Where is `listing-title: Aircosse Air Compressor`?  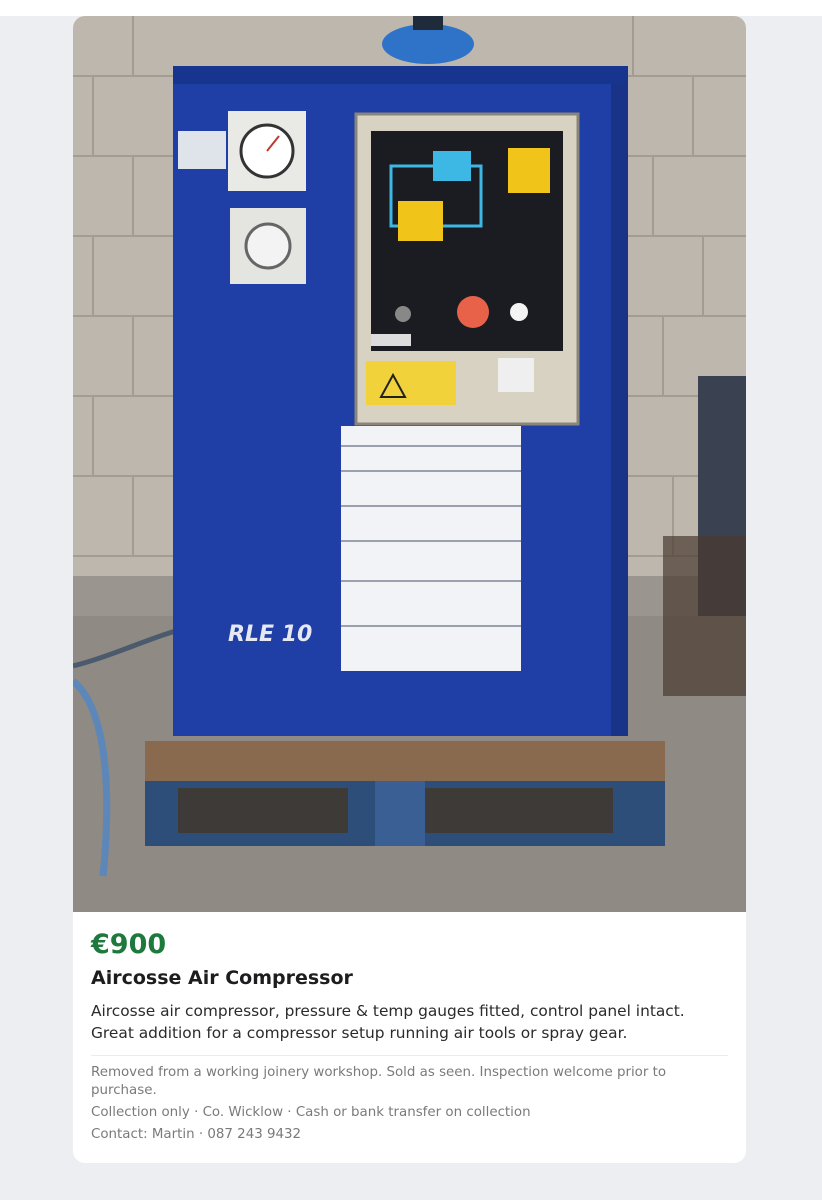 listing-title: Aircosse Air Compressor is located at coordinates (409, 978).